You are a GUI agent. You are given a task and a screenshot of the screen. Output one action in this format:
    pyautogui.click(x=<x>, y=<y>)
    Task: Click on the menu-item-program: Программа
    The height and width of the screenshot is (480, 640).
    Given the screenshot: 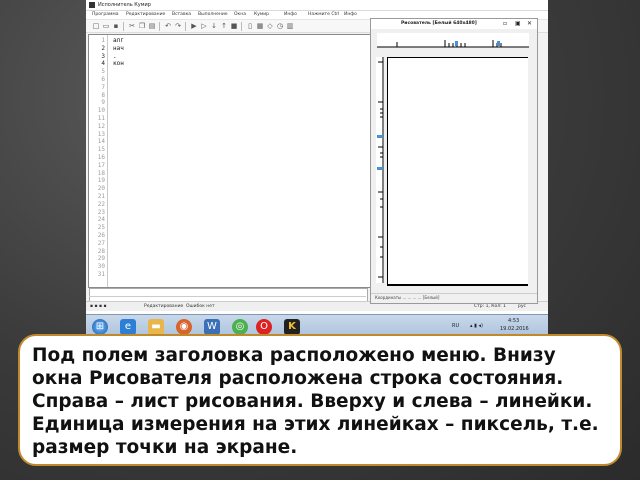 What is the action you would take?
    pyautogui.click(x=105, y=15)
    